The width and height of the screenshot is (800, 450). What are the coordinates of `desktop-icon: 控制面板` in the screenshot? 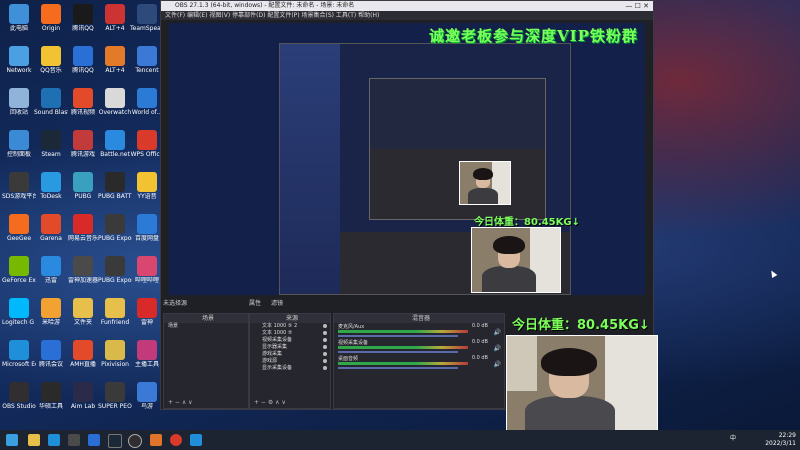 It's located at (19, 144).